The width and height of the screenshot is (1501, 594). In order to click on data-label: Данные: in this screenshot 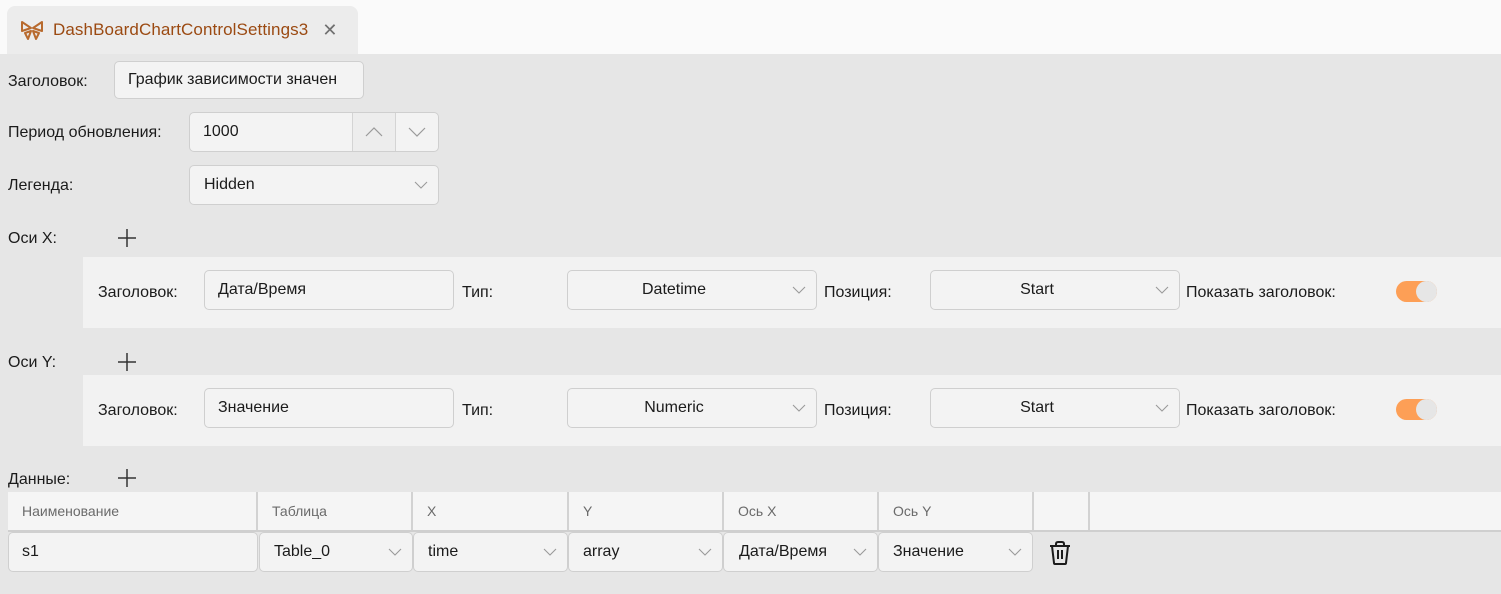, I will do `click(39, 479)`.